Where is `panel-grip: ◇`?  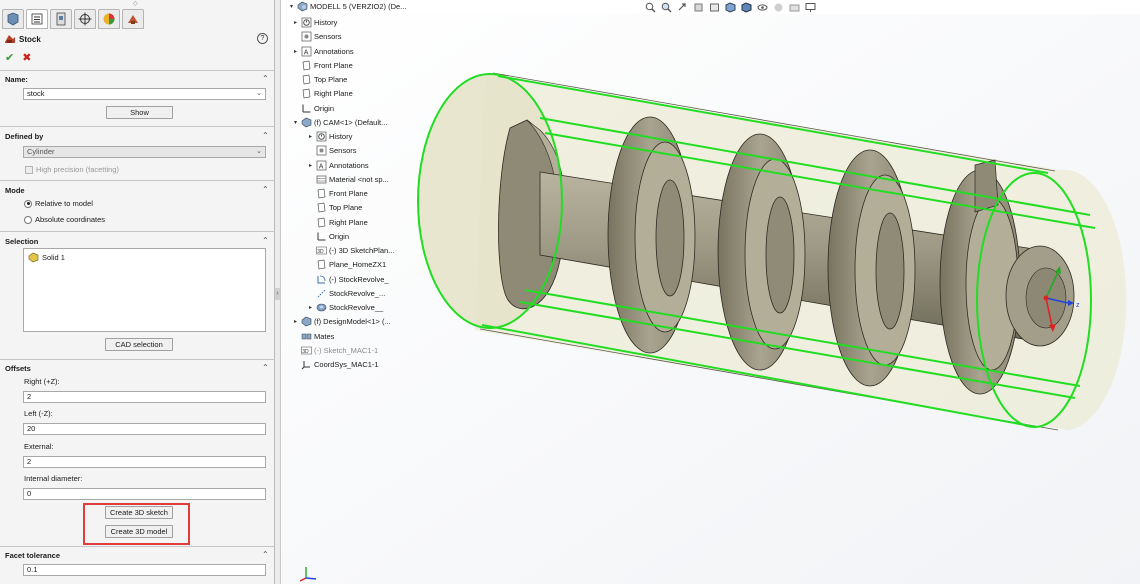 panel-grip: ◇ is located at coordinates (135, 3).